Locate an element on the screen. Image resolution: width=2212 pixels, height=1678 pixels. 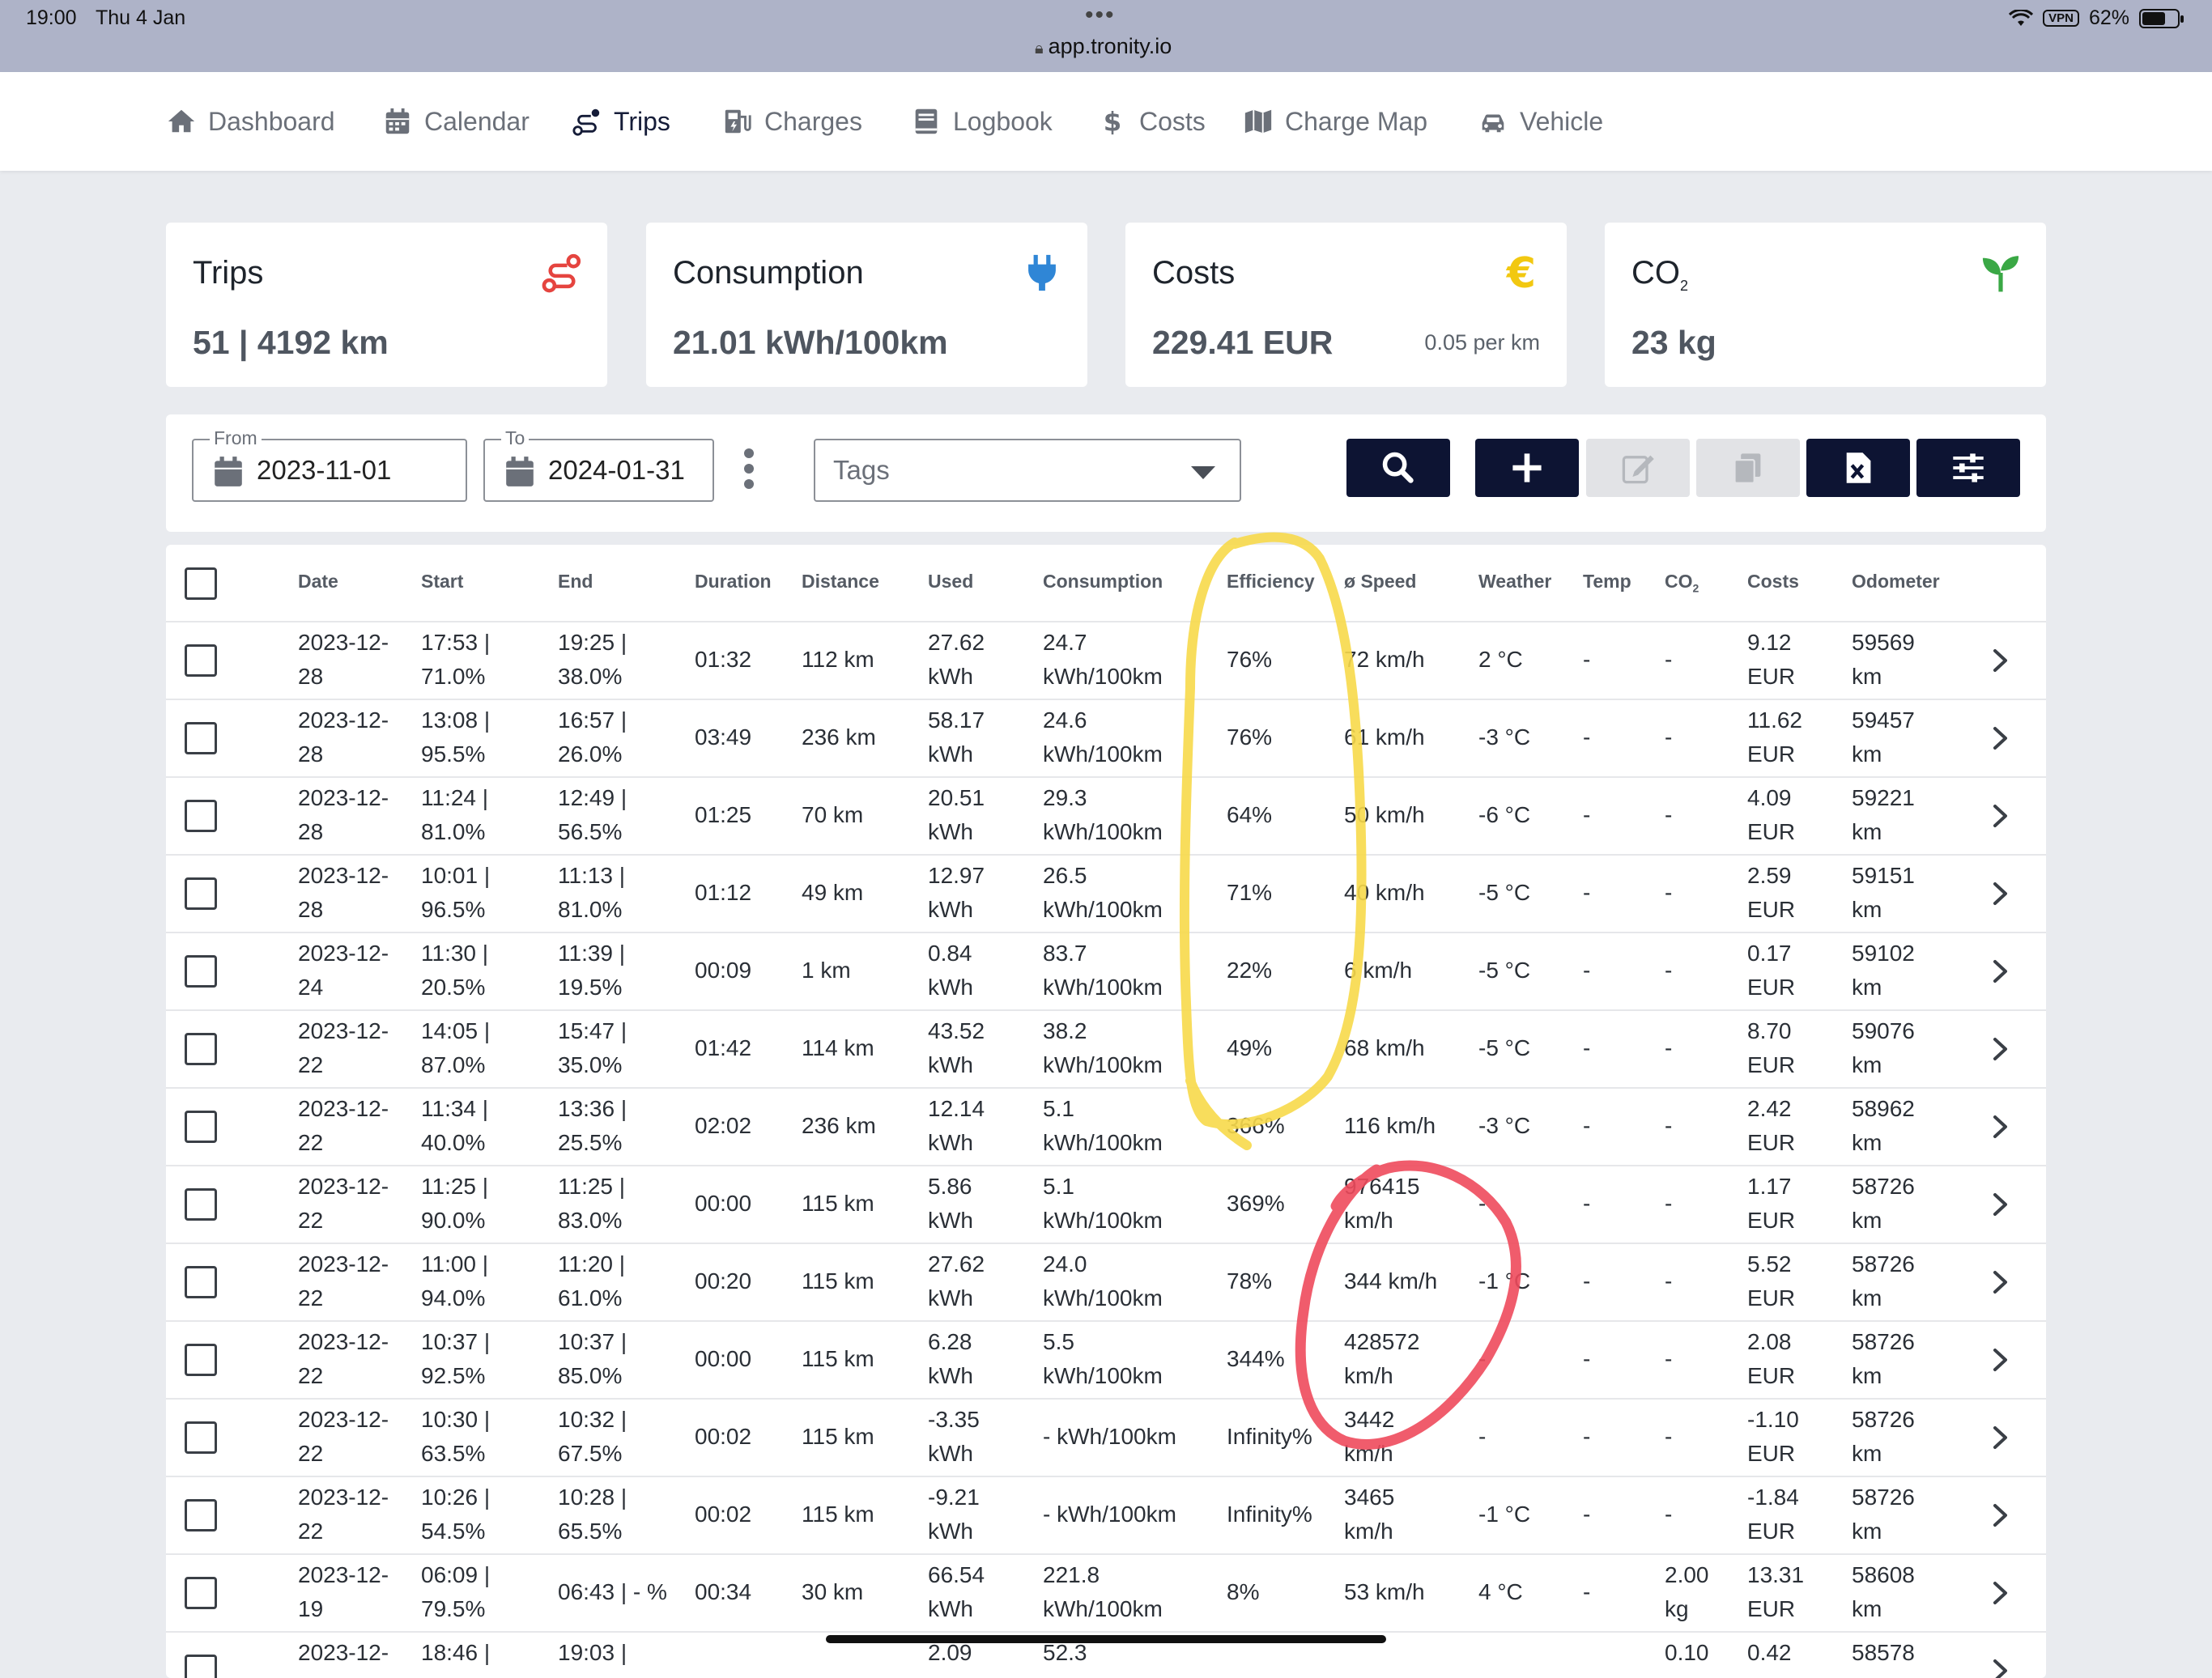
nav-vehicle: Vehicle is located at coordinates (1540, 121).